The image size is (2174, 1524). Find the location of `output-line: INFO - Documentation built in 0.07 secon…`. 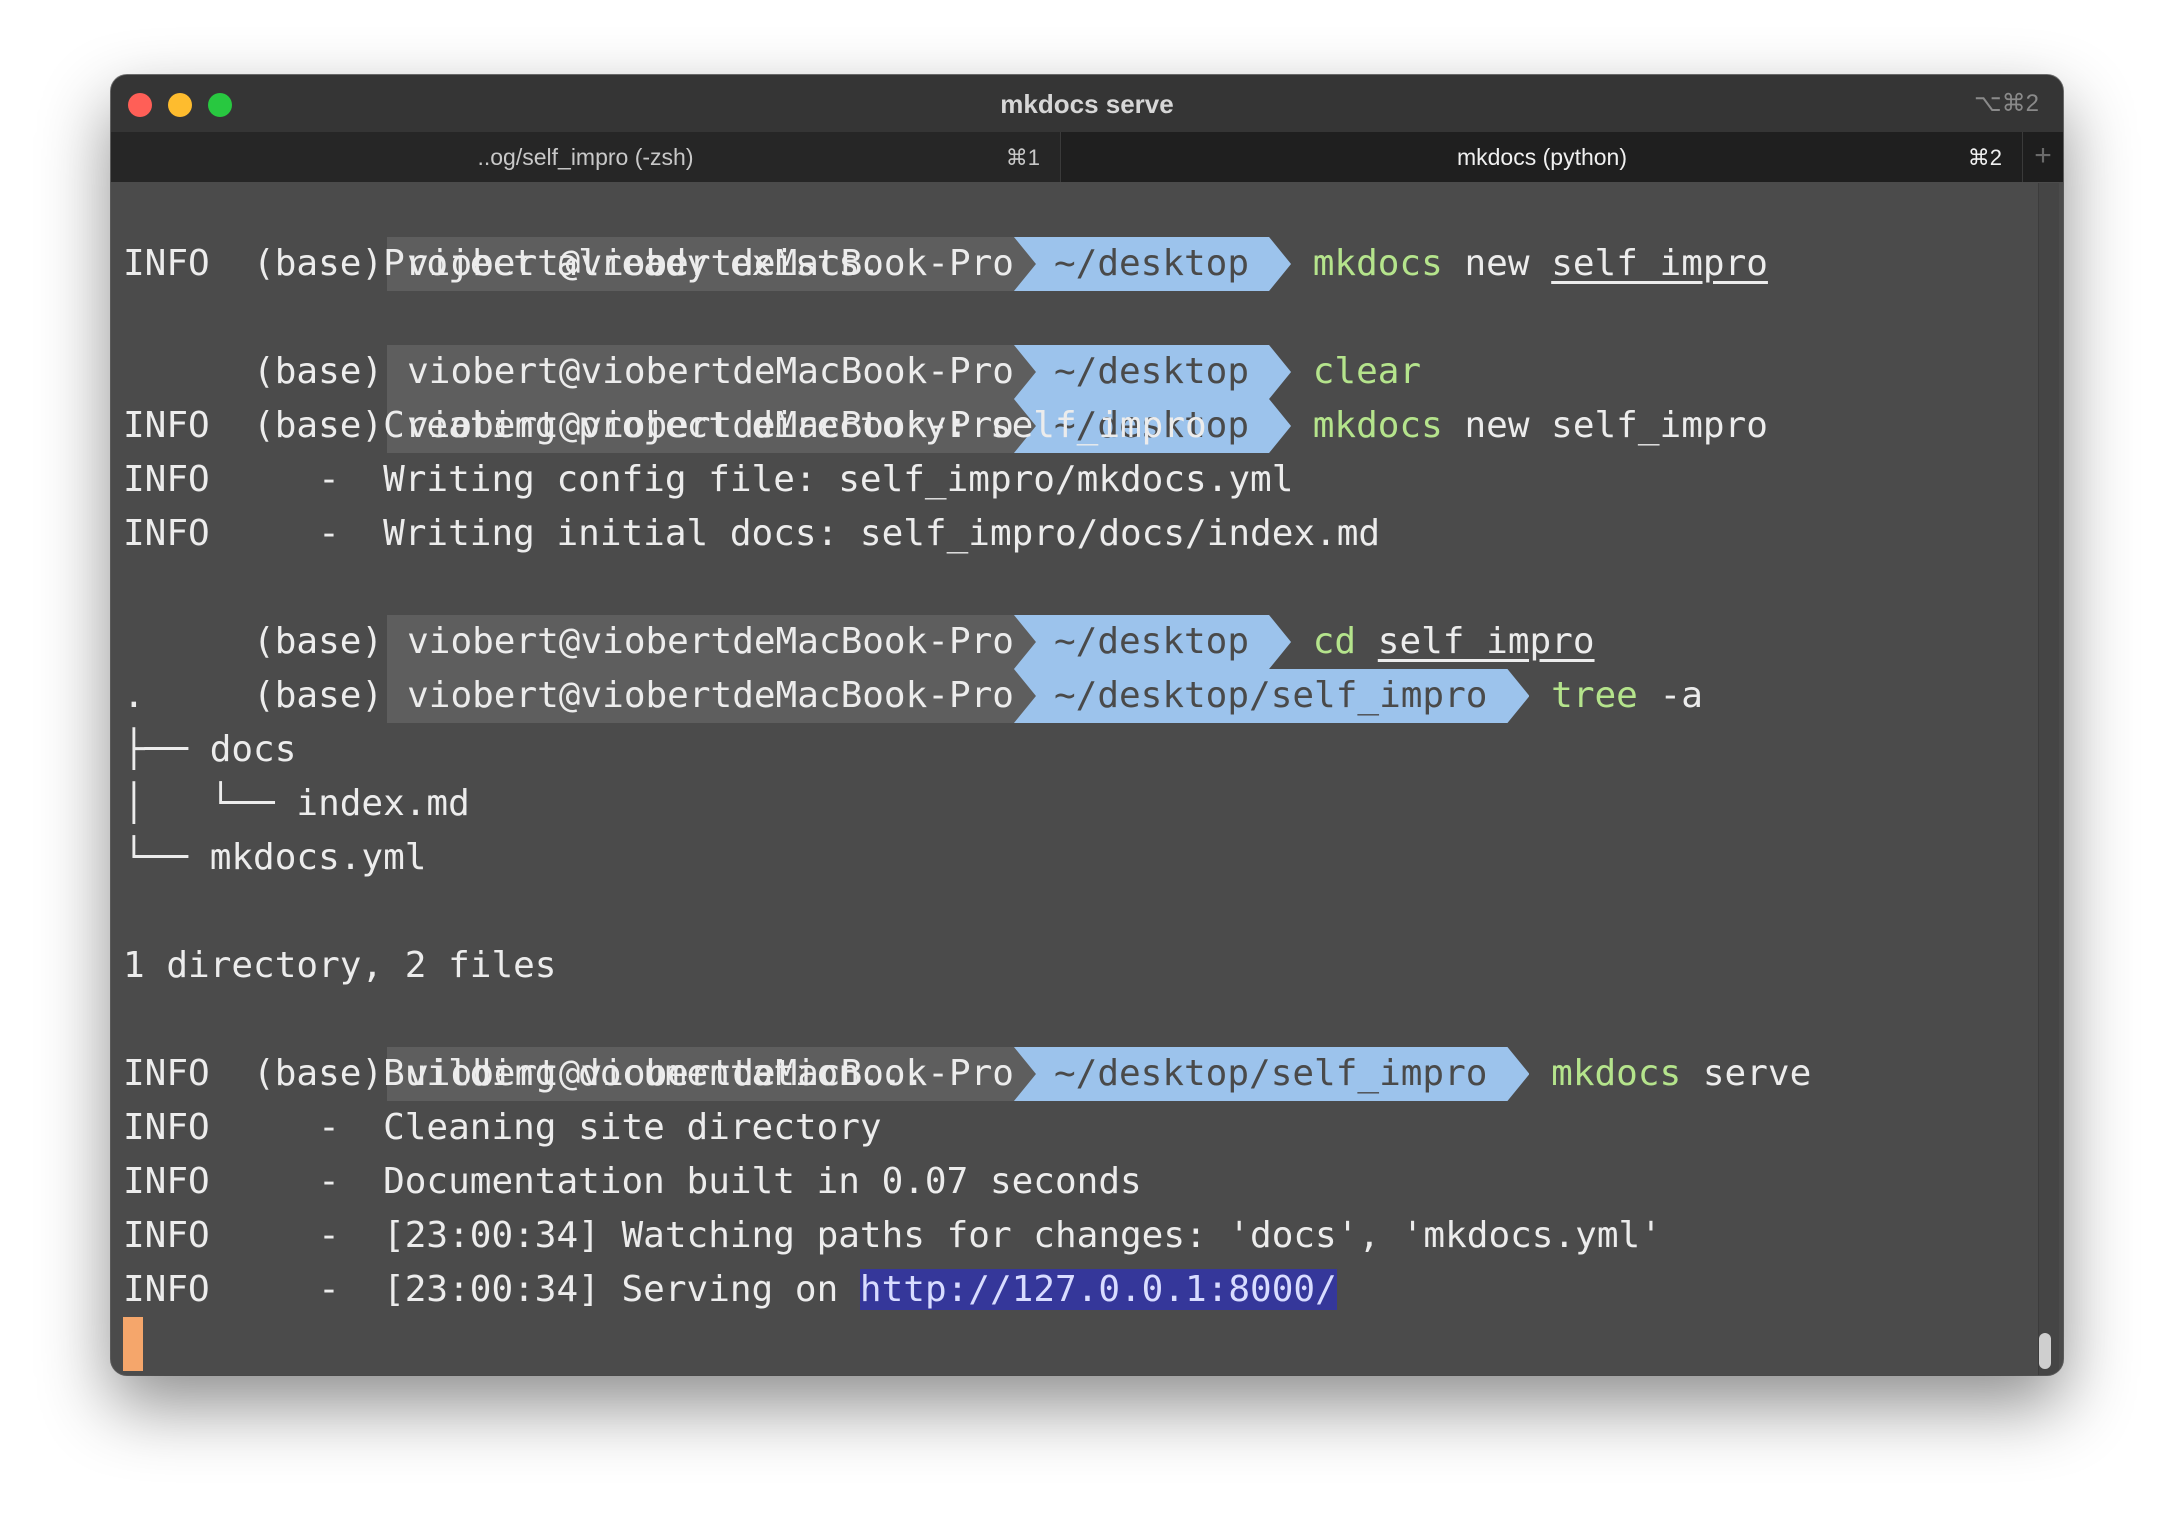

output-line: INFO - Documentation built in 0.07 secon… is located at coordinates (632, 1181).